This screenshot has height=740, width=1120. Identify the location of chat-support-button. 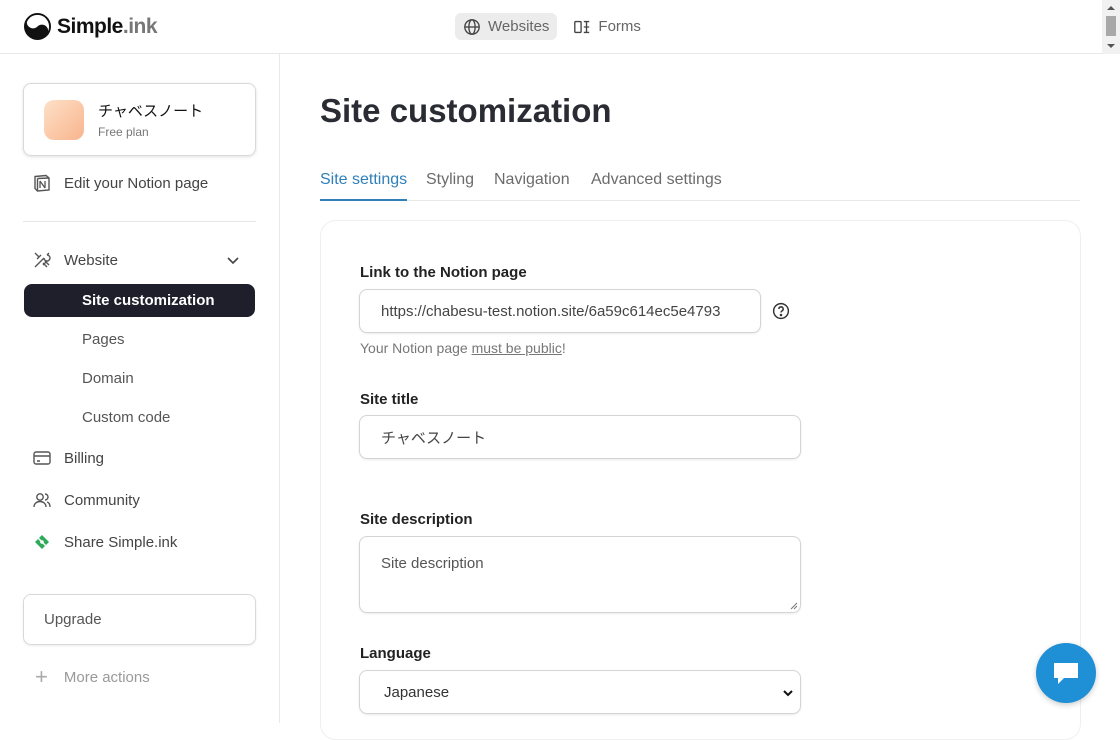
(1066, 673).